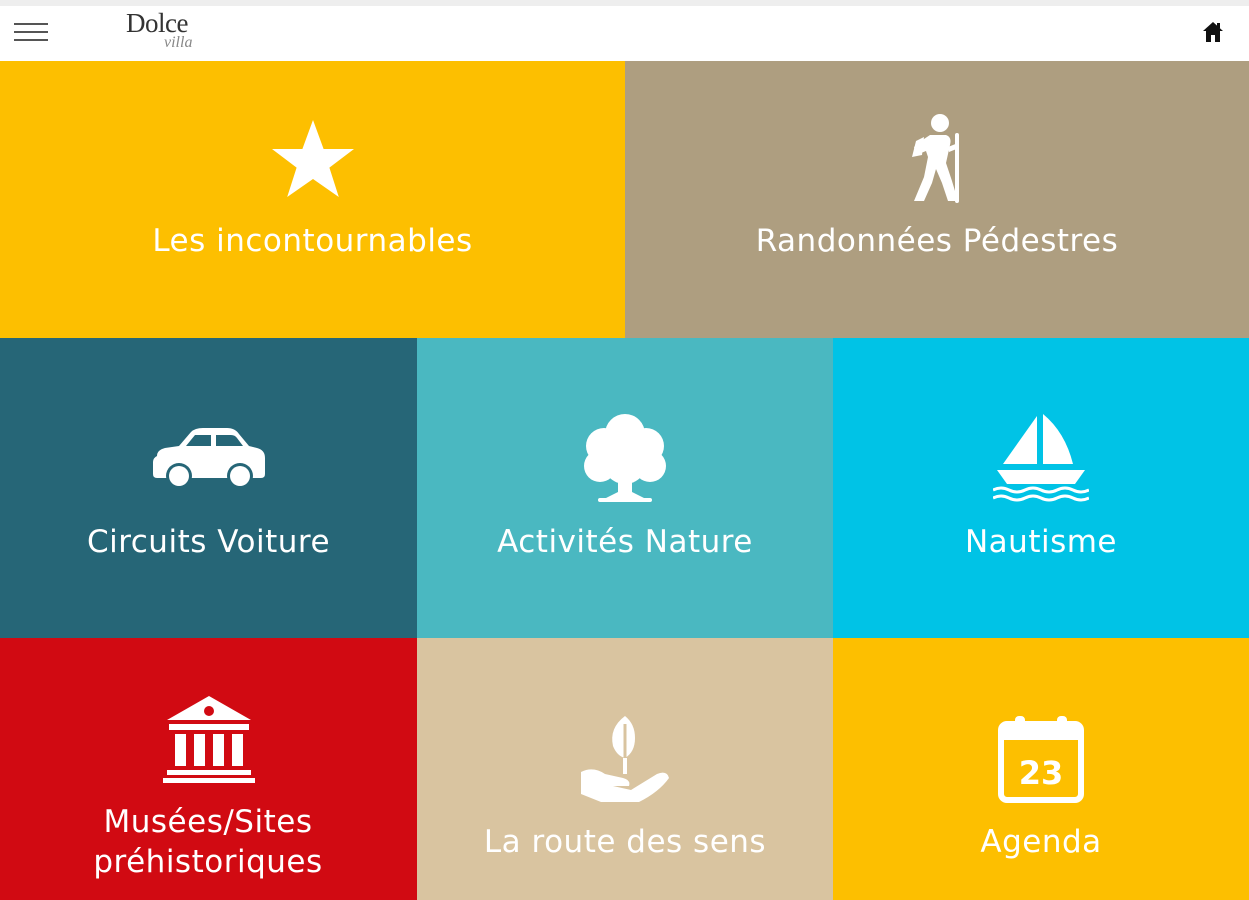 Image resolution: width=1249 pixels, height=900 pixels. I want to click on tile-label: Nautisme, so click(1041, 542).